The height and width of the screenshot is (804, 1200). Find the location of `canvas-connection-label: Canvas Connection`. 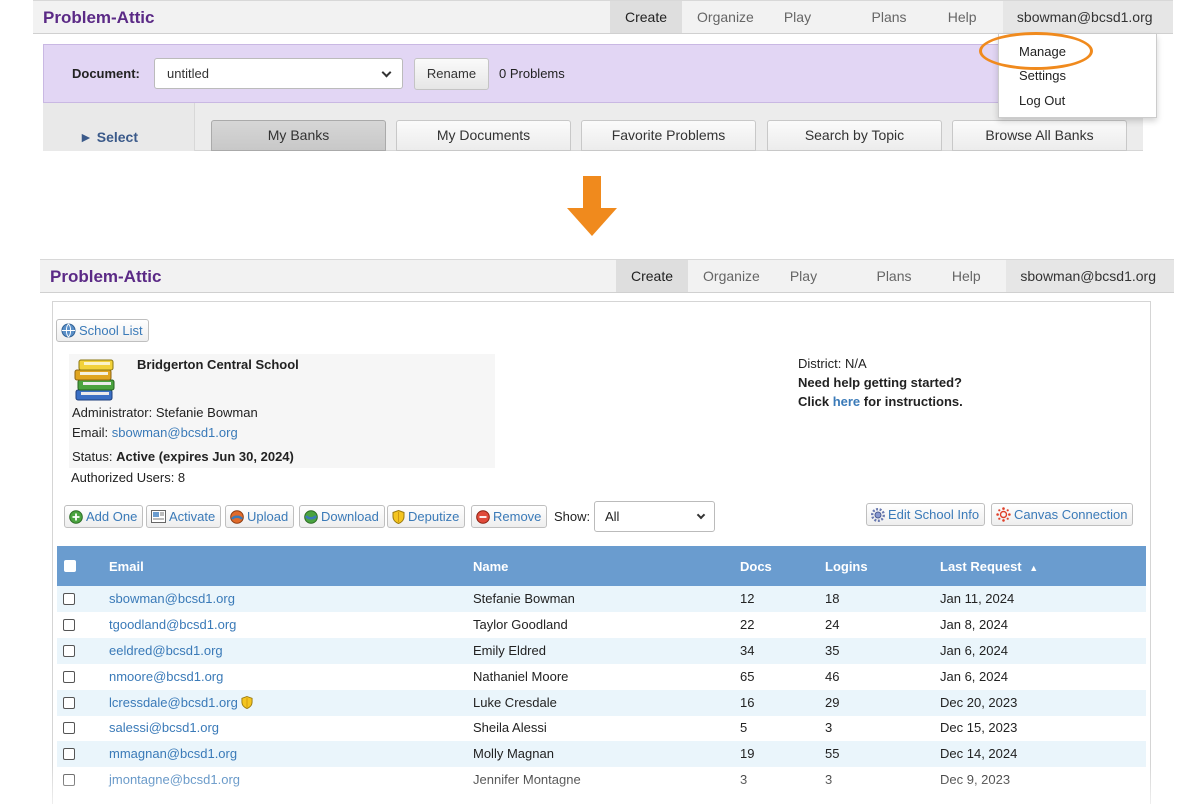

canvas-connection-label: Canvas Connection is located at coordinates (1071, 514).